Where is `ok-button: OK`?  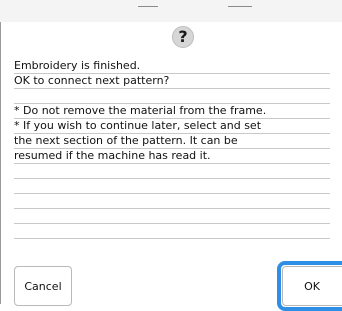 ok-button: OK is located at coordinates (312, 286).